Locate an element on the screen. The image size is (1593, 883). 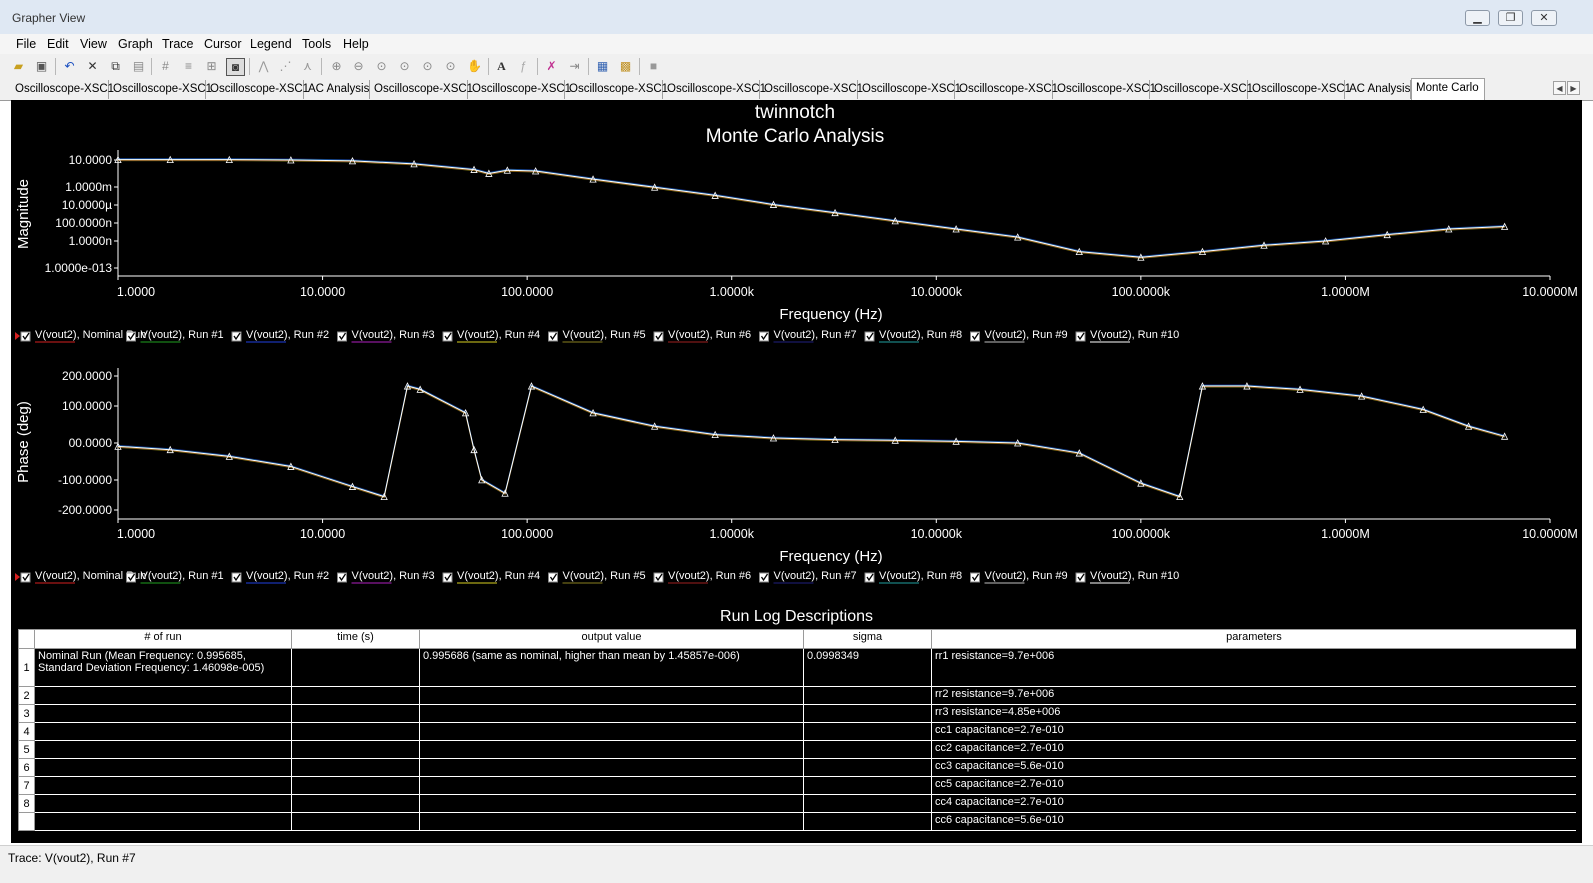
legend-icon: ≡ is located at coordinates (188, 66).